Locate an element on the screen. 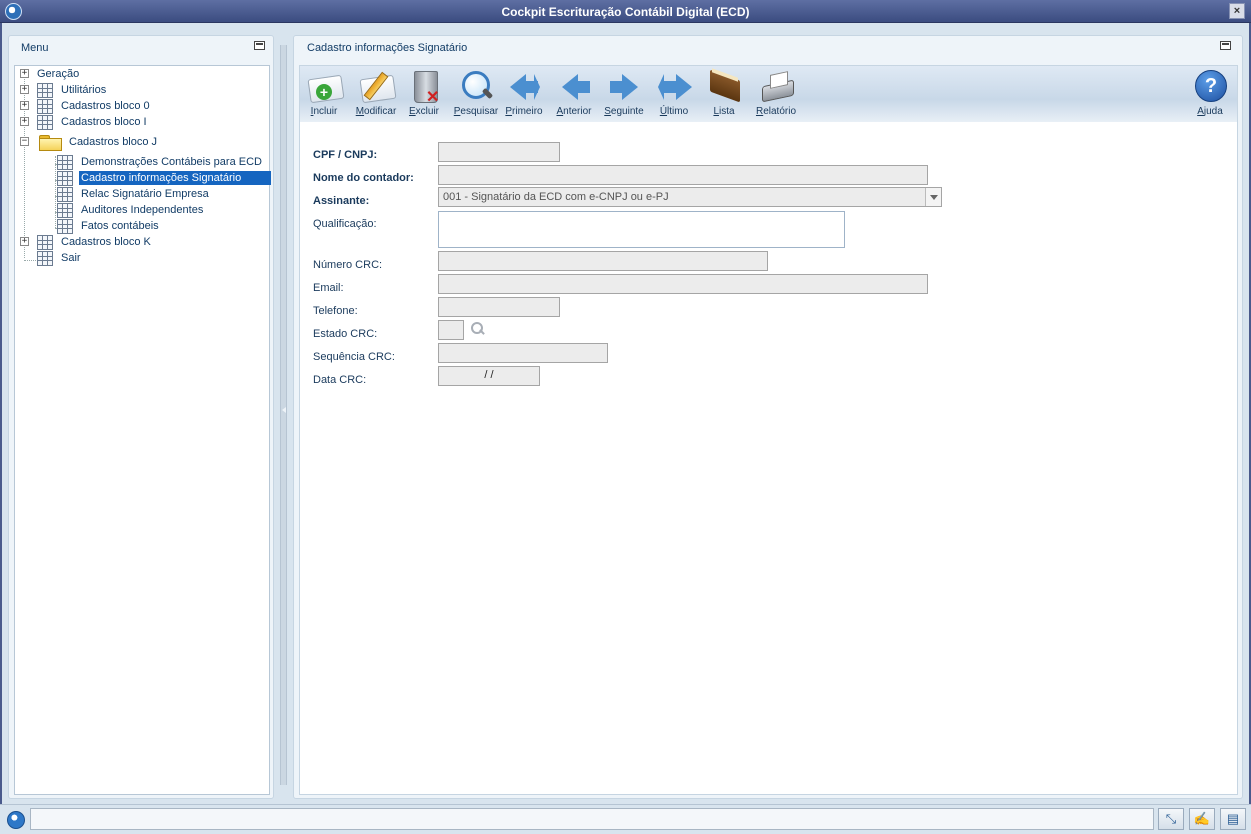  status-message-field is located at coordinates (592, 819).